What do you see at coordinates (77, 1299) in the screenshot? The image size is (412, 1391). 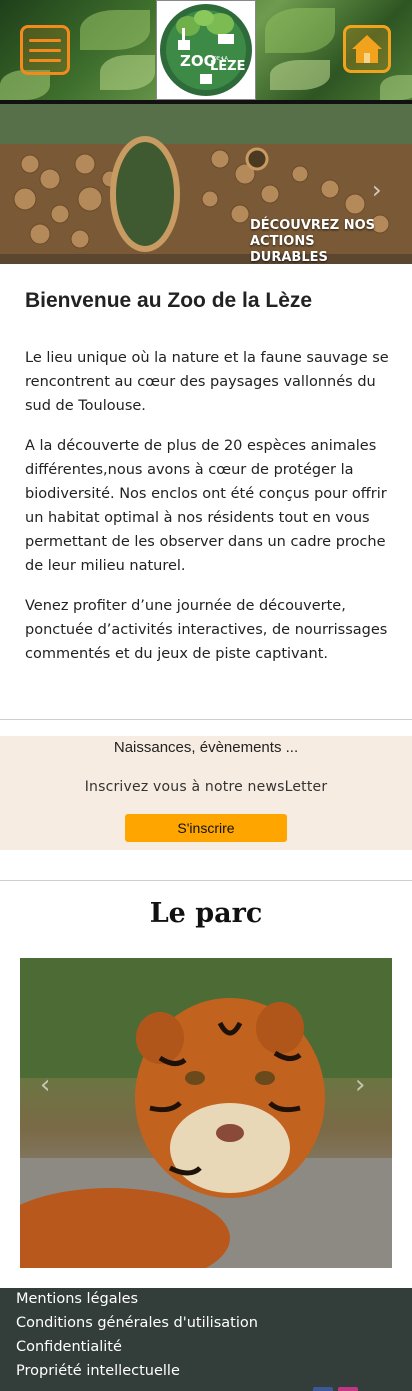 I see `footer-link-mentions: Mentions légales` at bounding box center [77, 1299].